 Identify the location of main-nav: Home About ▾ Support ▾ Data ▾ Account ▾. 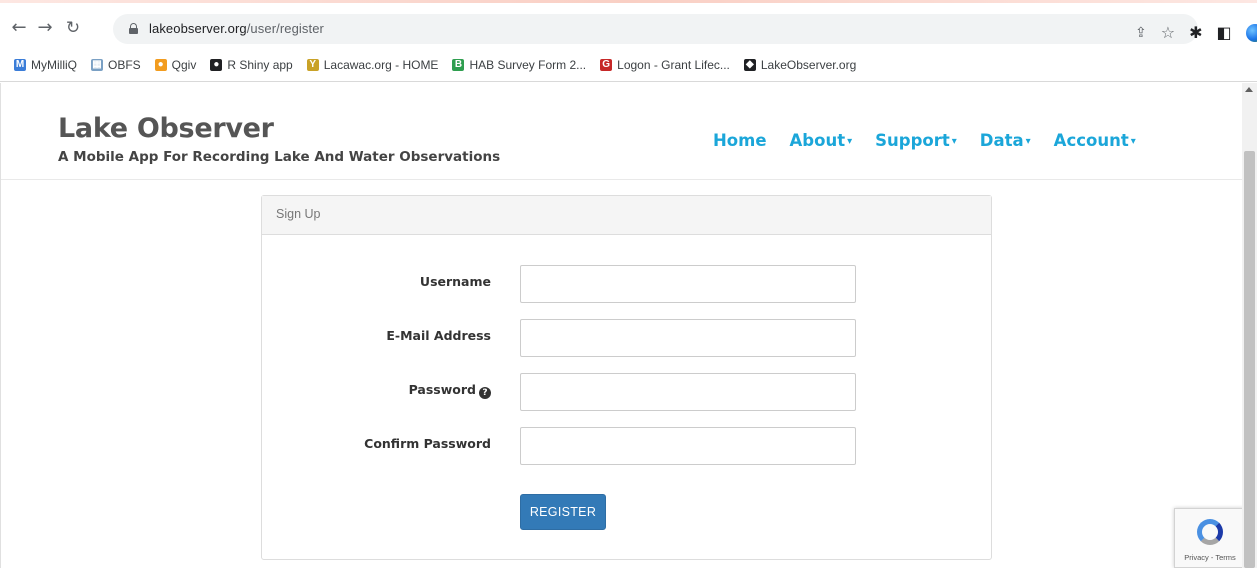
(924, 140).